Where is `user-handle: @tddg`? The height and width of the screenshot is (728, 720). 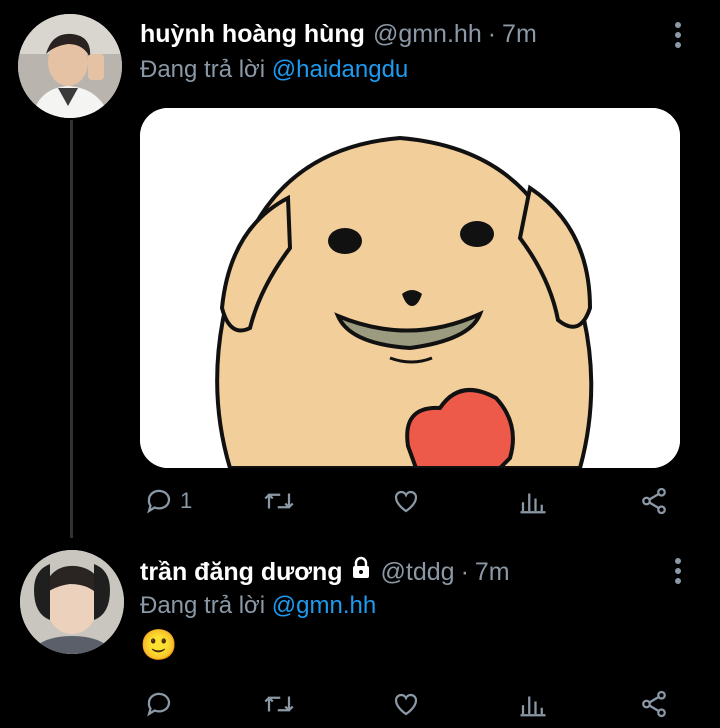 user-handle: @tddg is located at coordinates (418, 572).